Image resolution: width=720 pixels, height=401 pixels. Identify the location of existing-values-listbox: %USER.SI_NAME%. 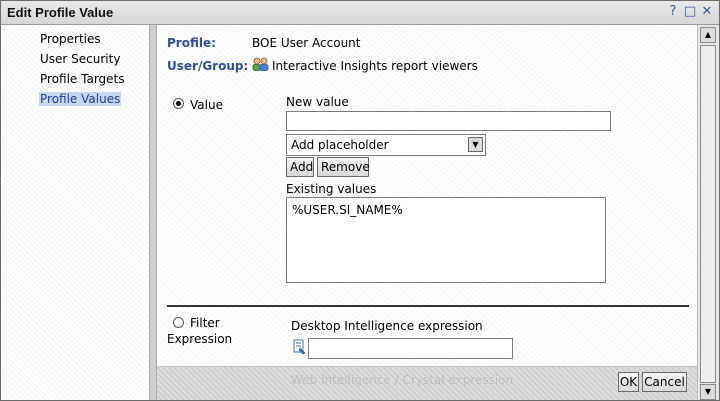
(446, 240).